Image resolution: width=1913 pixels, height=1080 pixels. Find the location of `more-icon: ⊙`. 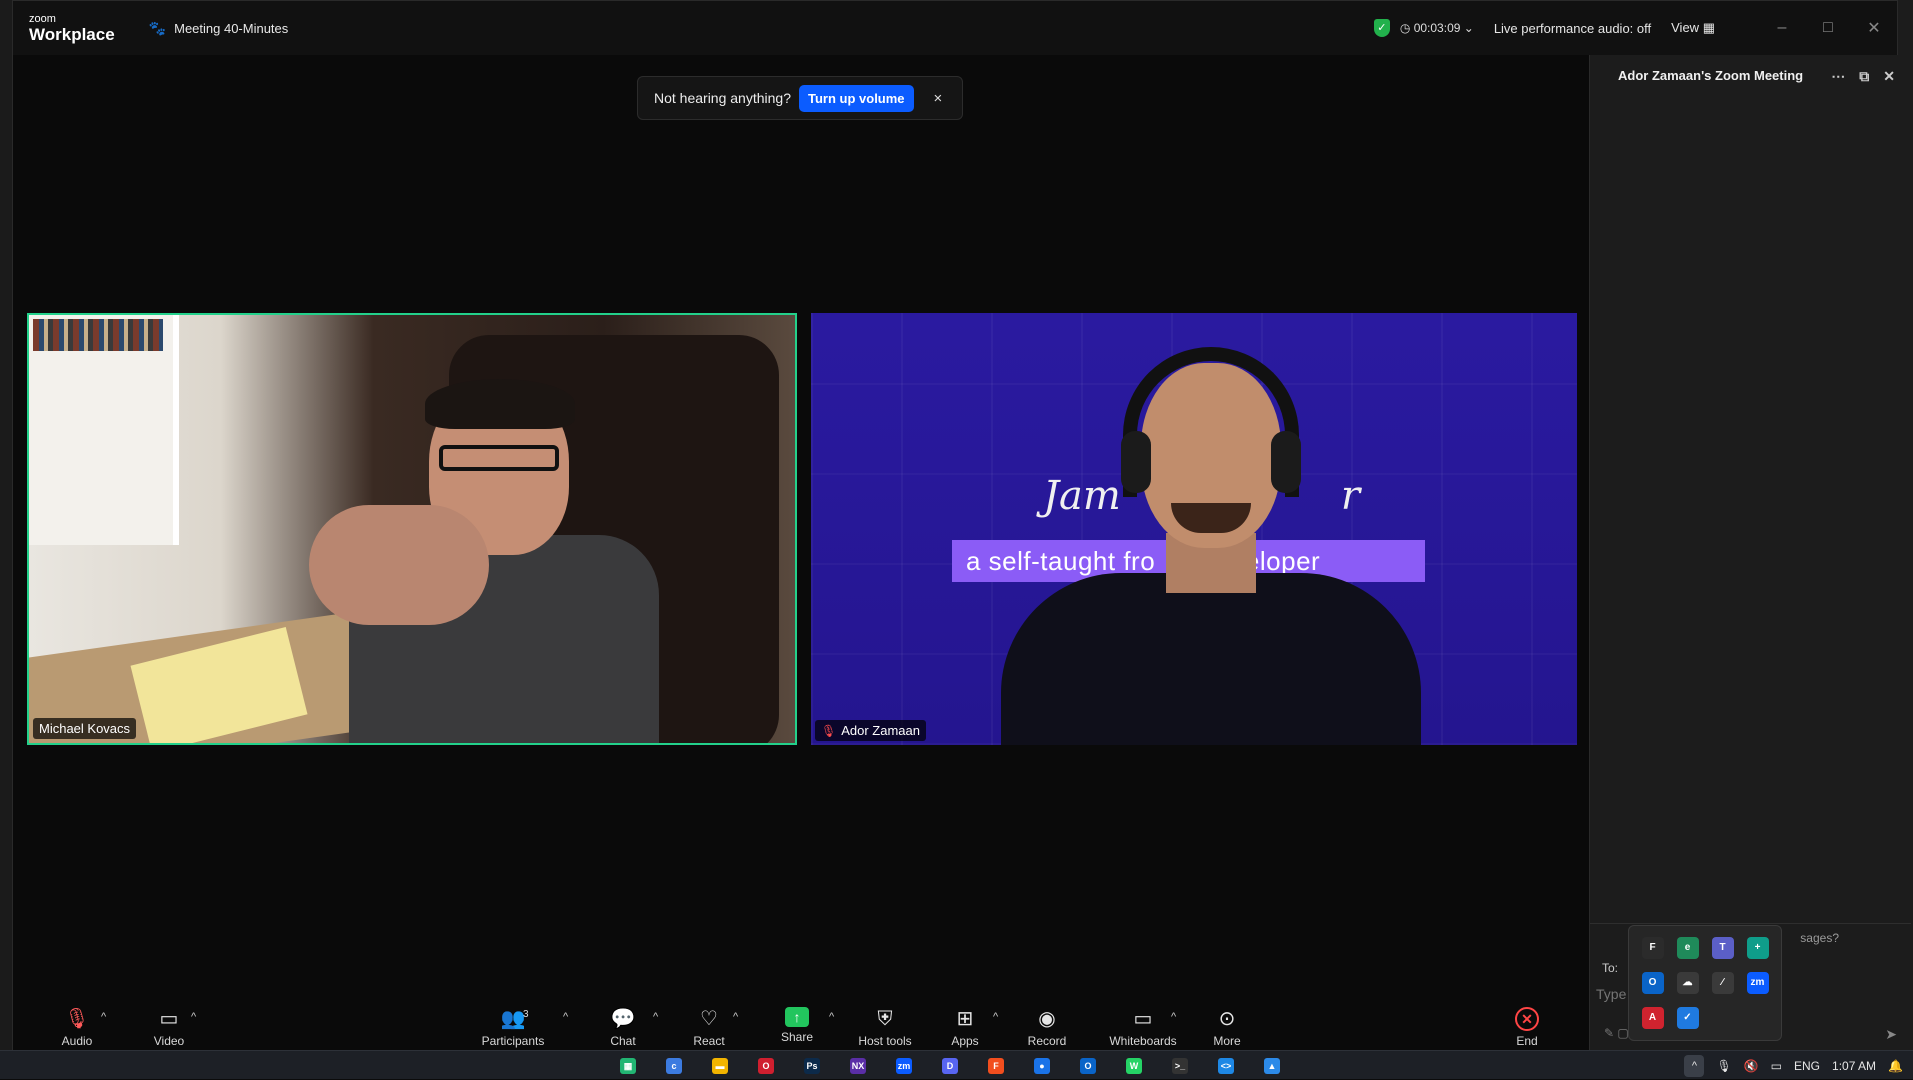

more-icon: ⊙ is located at coordinates (1227, 1019).